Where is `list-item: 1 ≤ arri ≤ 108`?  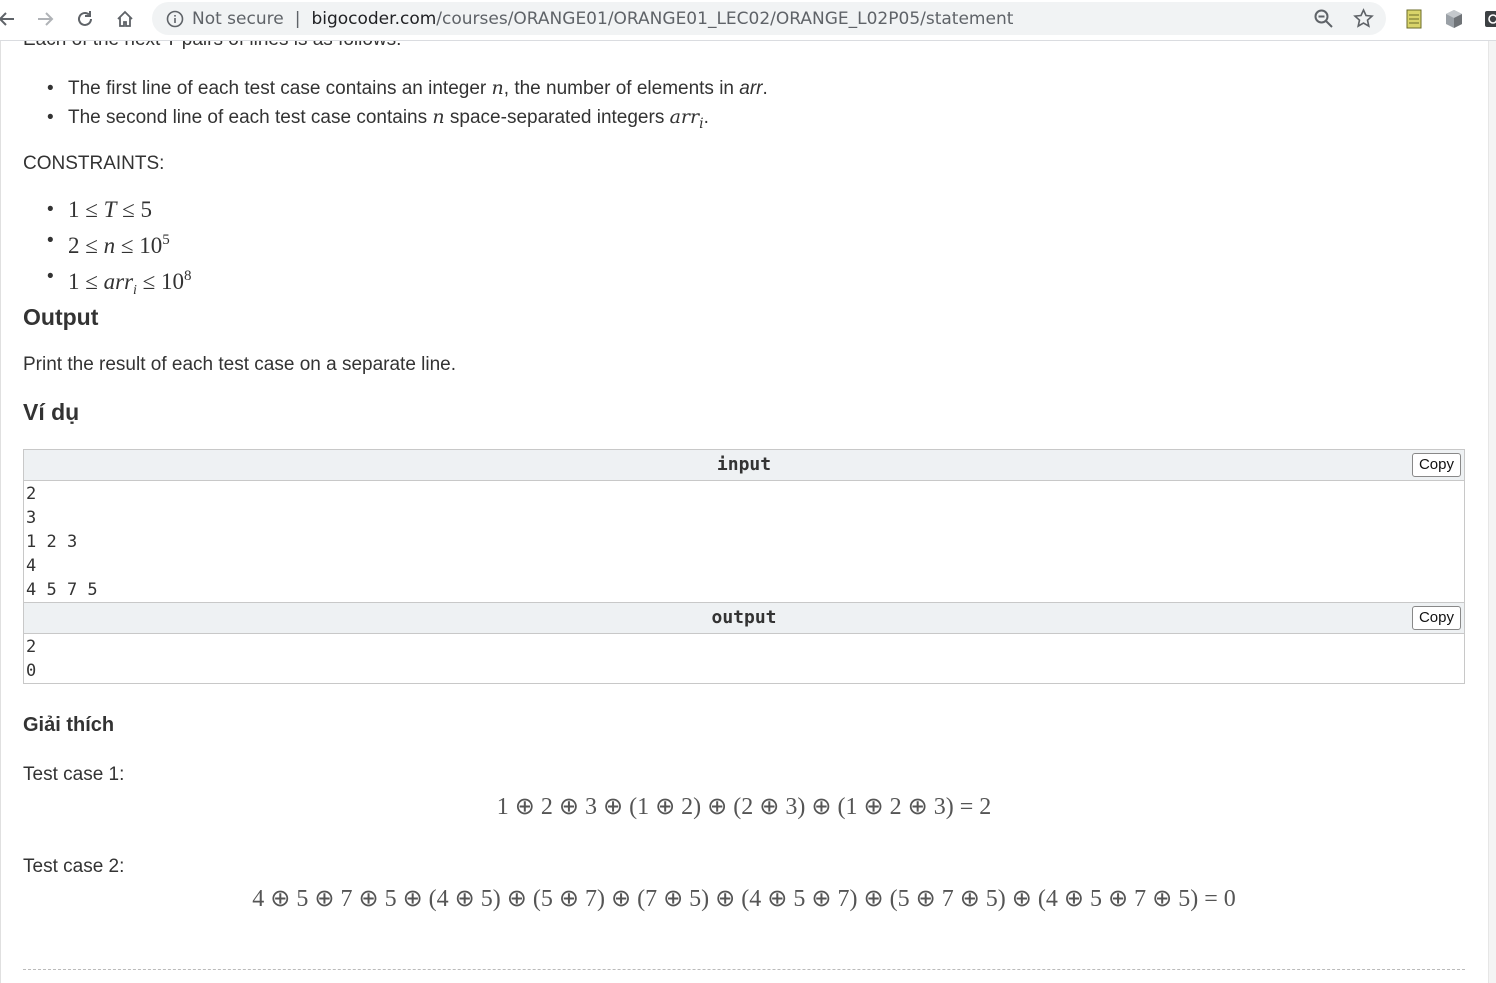
list-item: 1 ≤ arri ≤ 108 is located at coordinates (119, 283).